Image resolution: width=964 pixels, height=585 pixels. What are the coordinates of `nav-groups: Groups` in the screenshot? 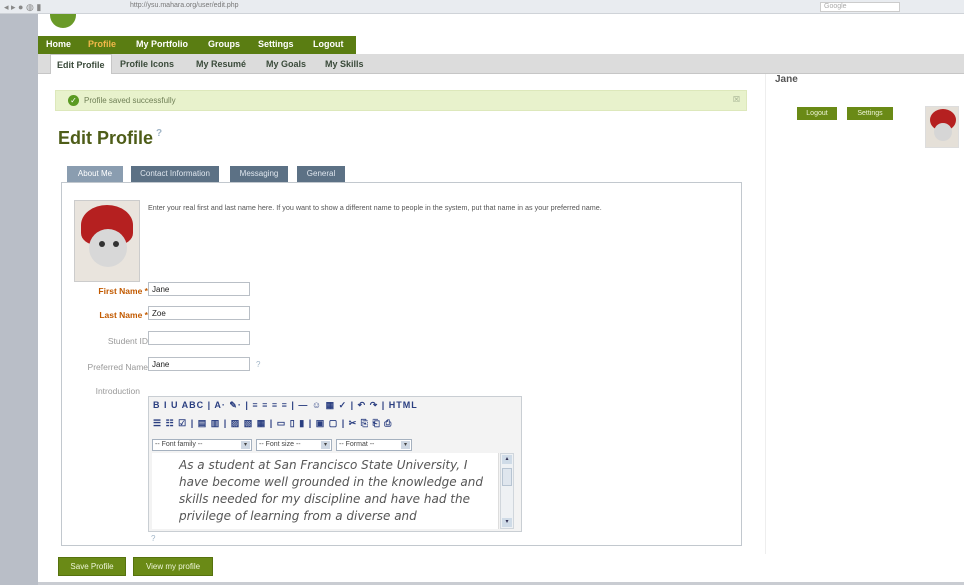 It's located at (224, 44).